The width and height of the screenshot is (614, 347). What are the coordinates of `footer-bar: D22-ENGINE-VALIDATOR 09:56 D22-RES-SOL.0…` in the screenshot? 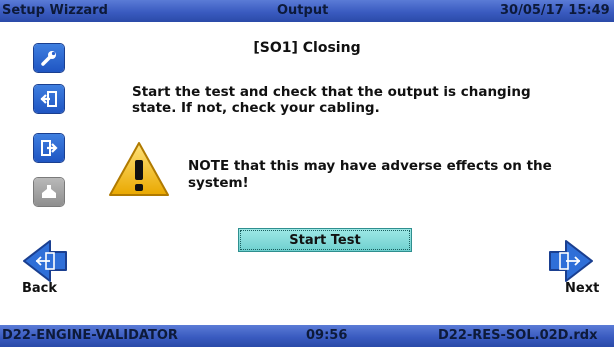 It's located at (307, 336).